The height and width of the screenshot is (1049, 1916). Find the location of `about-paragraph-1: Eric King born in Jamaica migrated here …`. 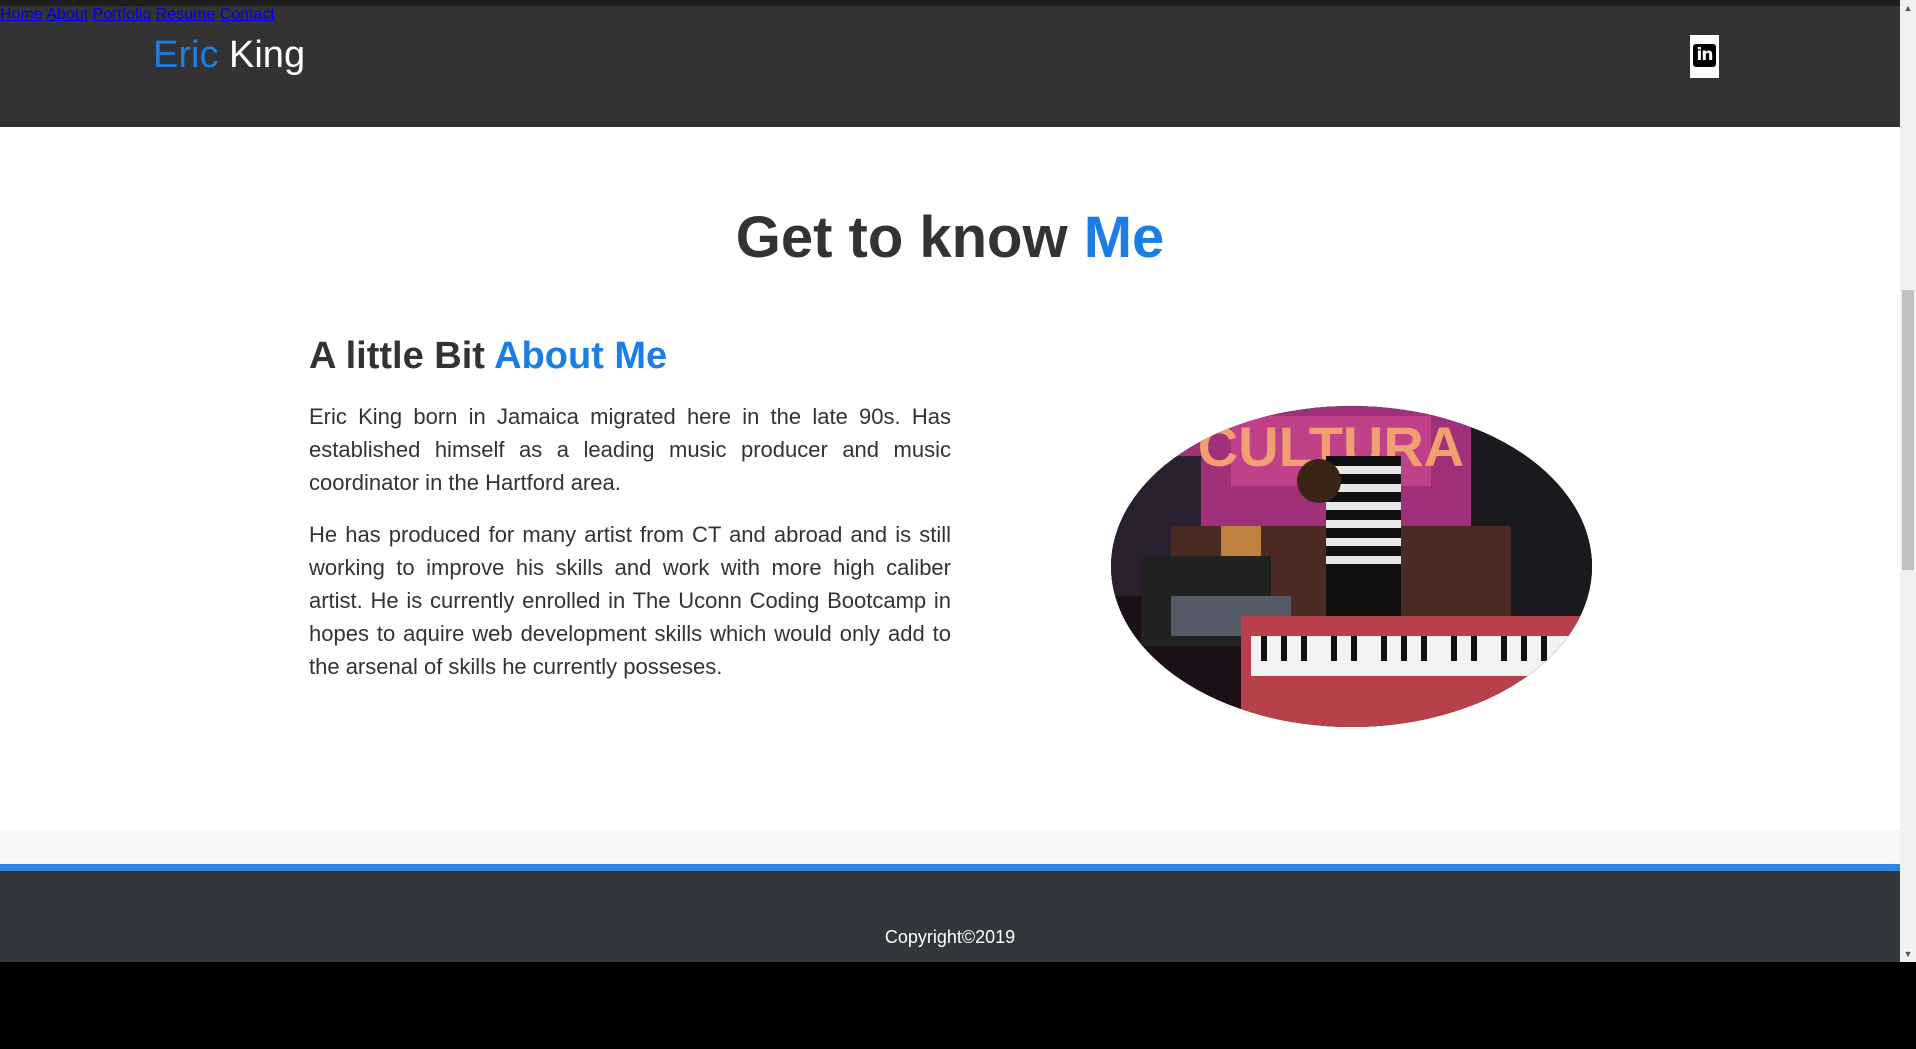

about-paragraph-1: Eric King born in Jamaica migrated here … is located at coordinates (630, 449).